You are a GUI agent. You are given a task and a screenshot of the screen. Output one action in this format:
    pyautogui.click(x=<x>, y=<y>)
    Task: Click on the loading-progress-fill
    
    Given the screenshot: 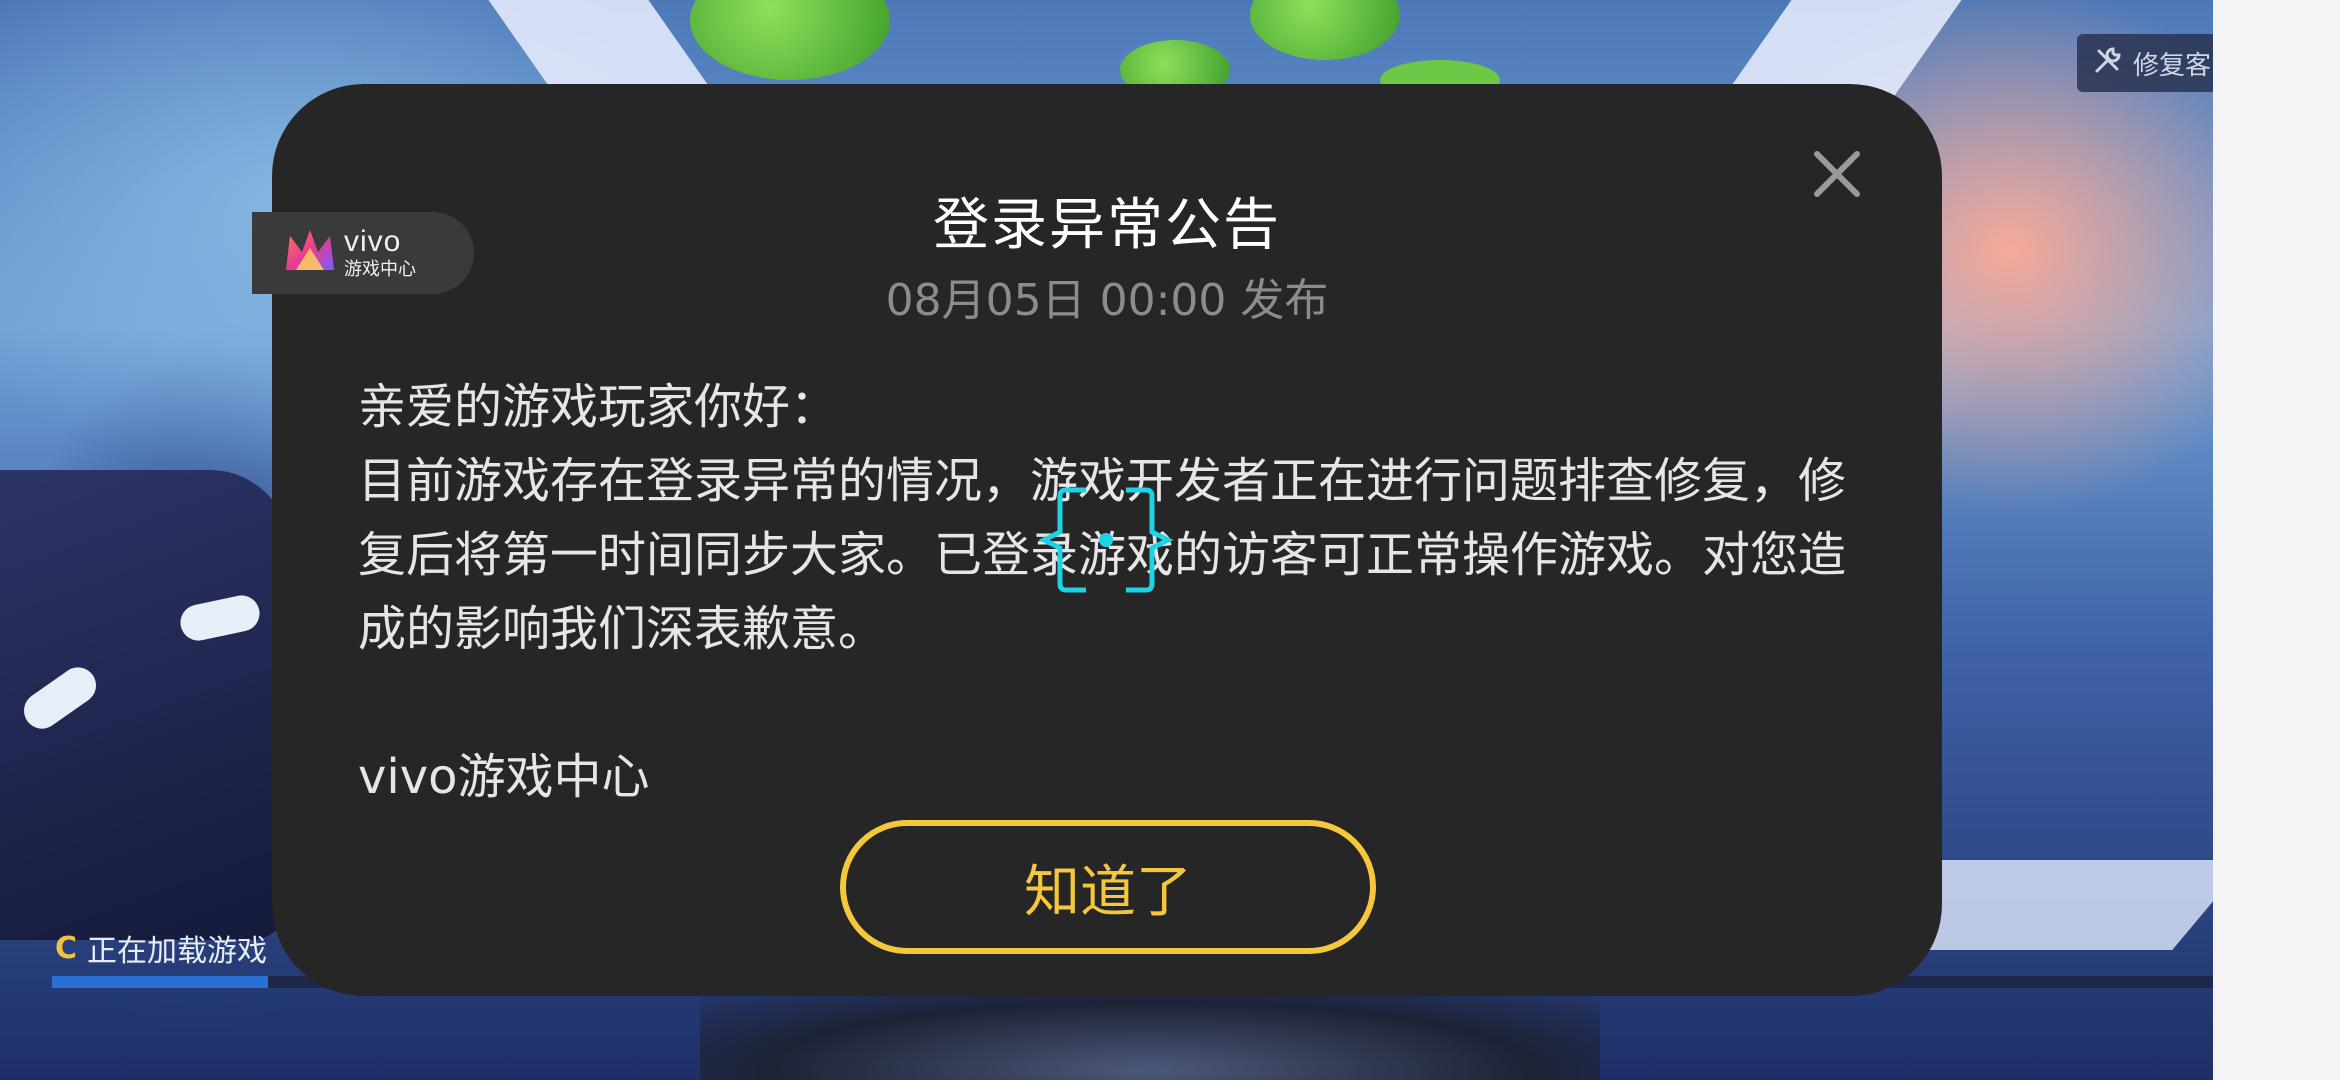 What is the action you would take?
    pyautogui.click(x=160, y=982)
    